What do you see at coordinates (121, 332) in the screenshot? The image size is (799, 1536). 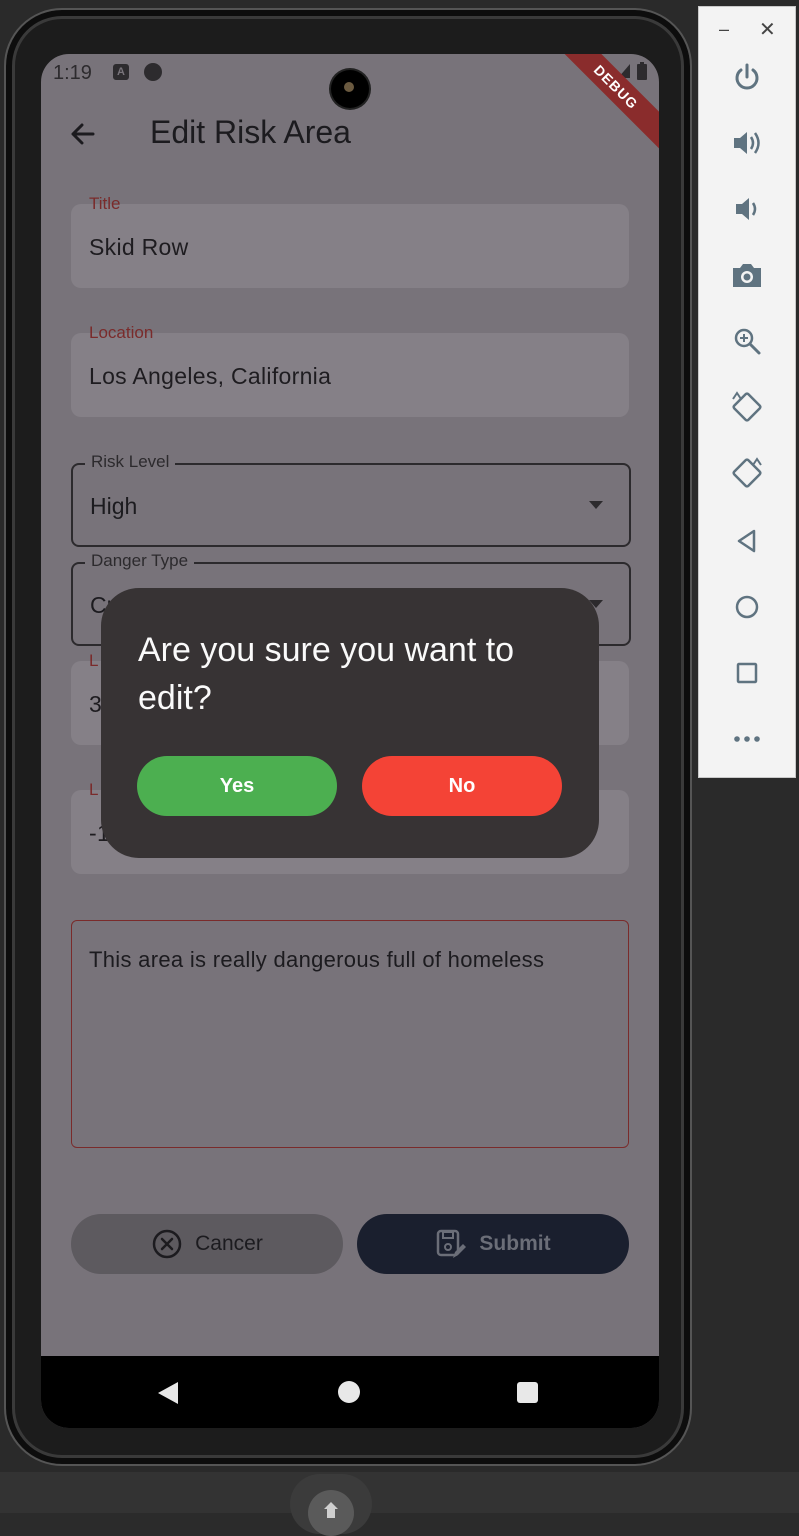 I see `location-field-label: Location` at bounding box center [121, 332].